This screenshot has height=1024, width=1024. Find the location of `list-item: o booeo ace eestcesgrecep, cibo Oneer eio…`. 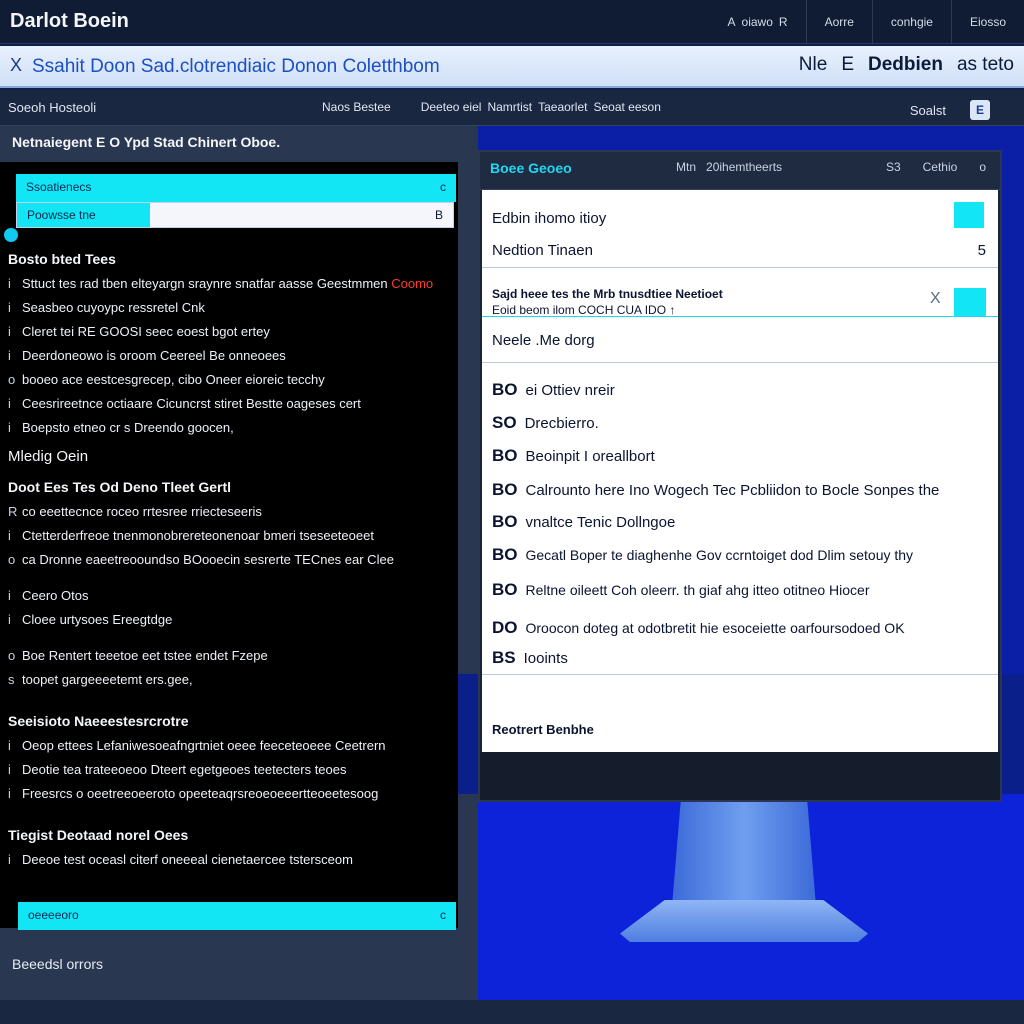

list-item: o booeo ace eestcesgrecep, cibo Oneer eio… is located at coordinates (231, 380).